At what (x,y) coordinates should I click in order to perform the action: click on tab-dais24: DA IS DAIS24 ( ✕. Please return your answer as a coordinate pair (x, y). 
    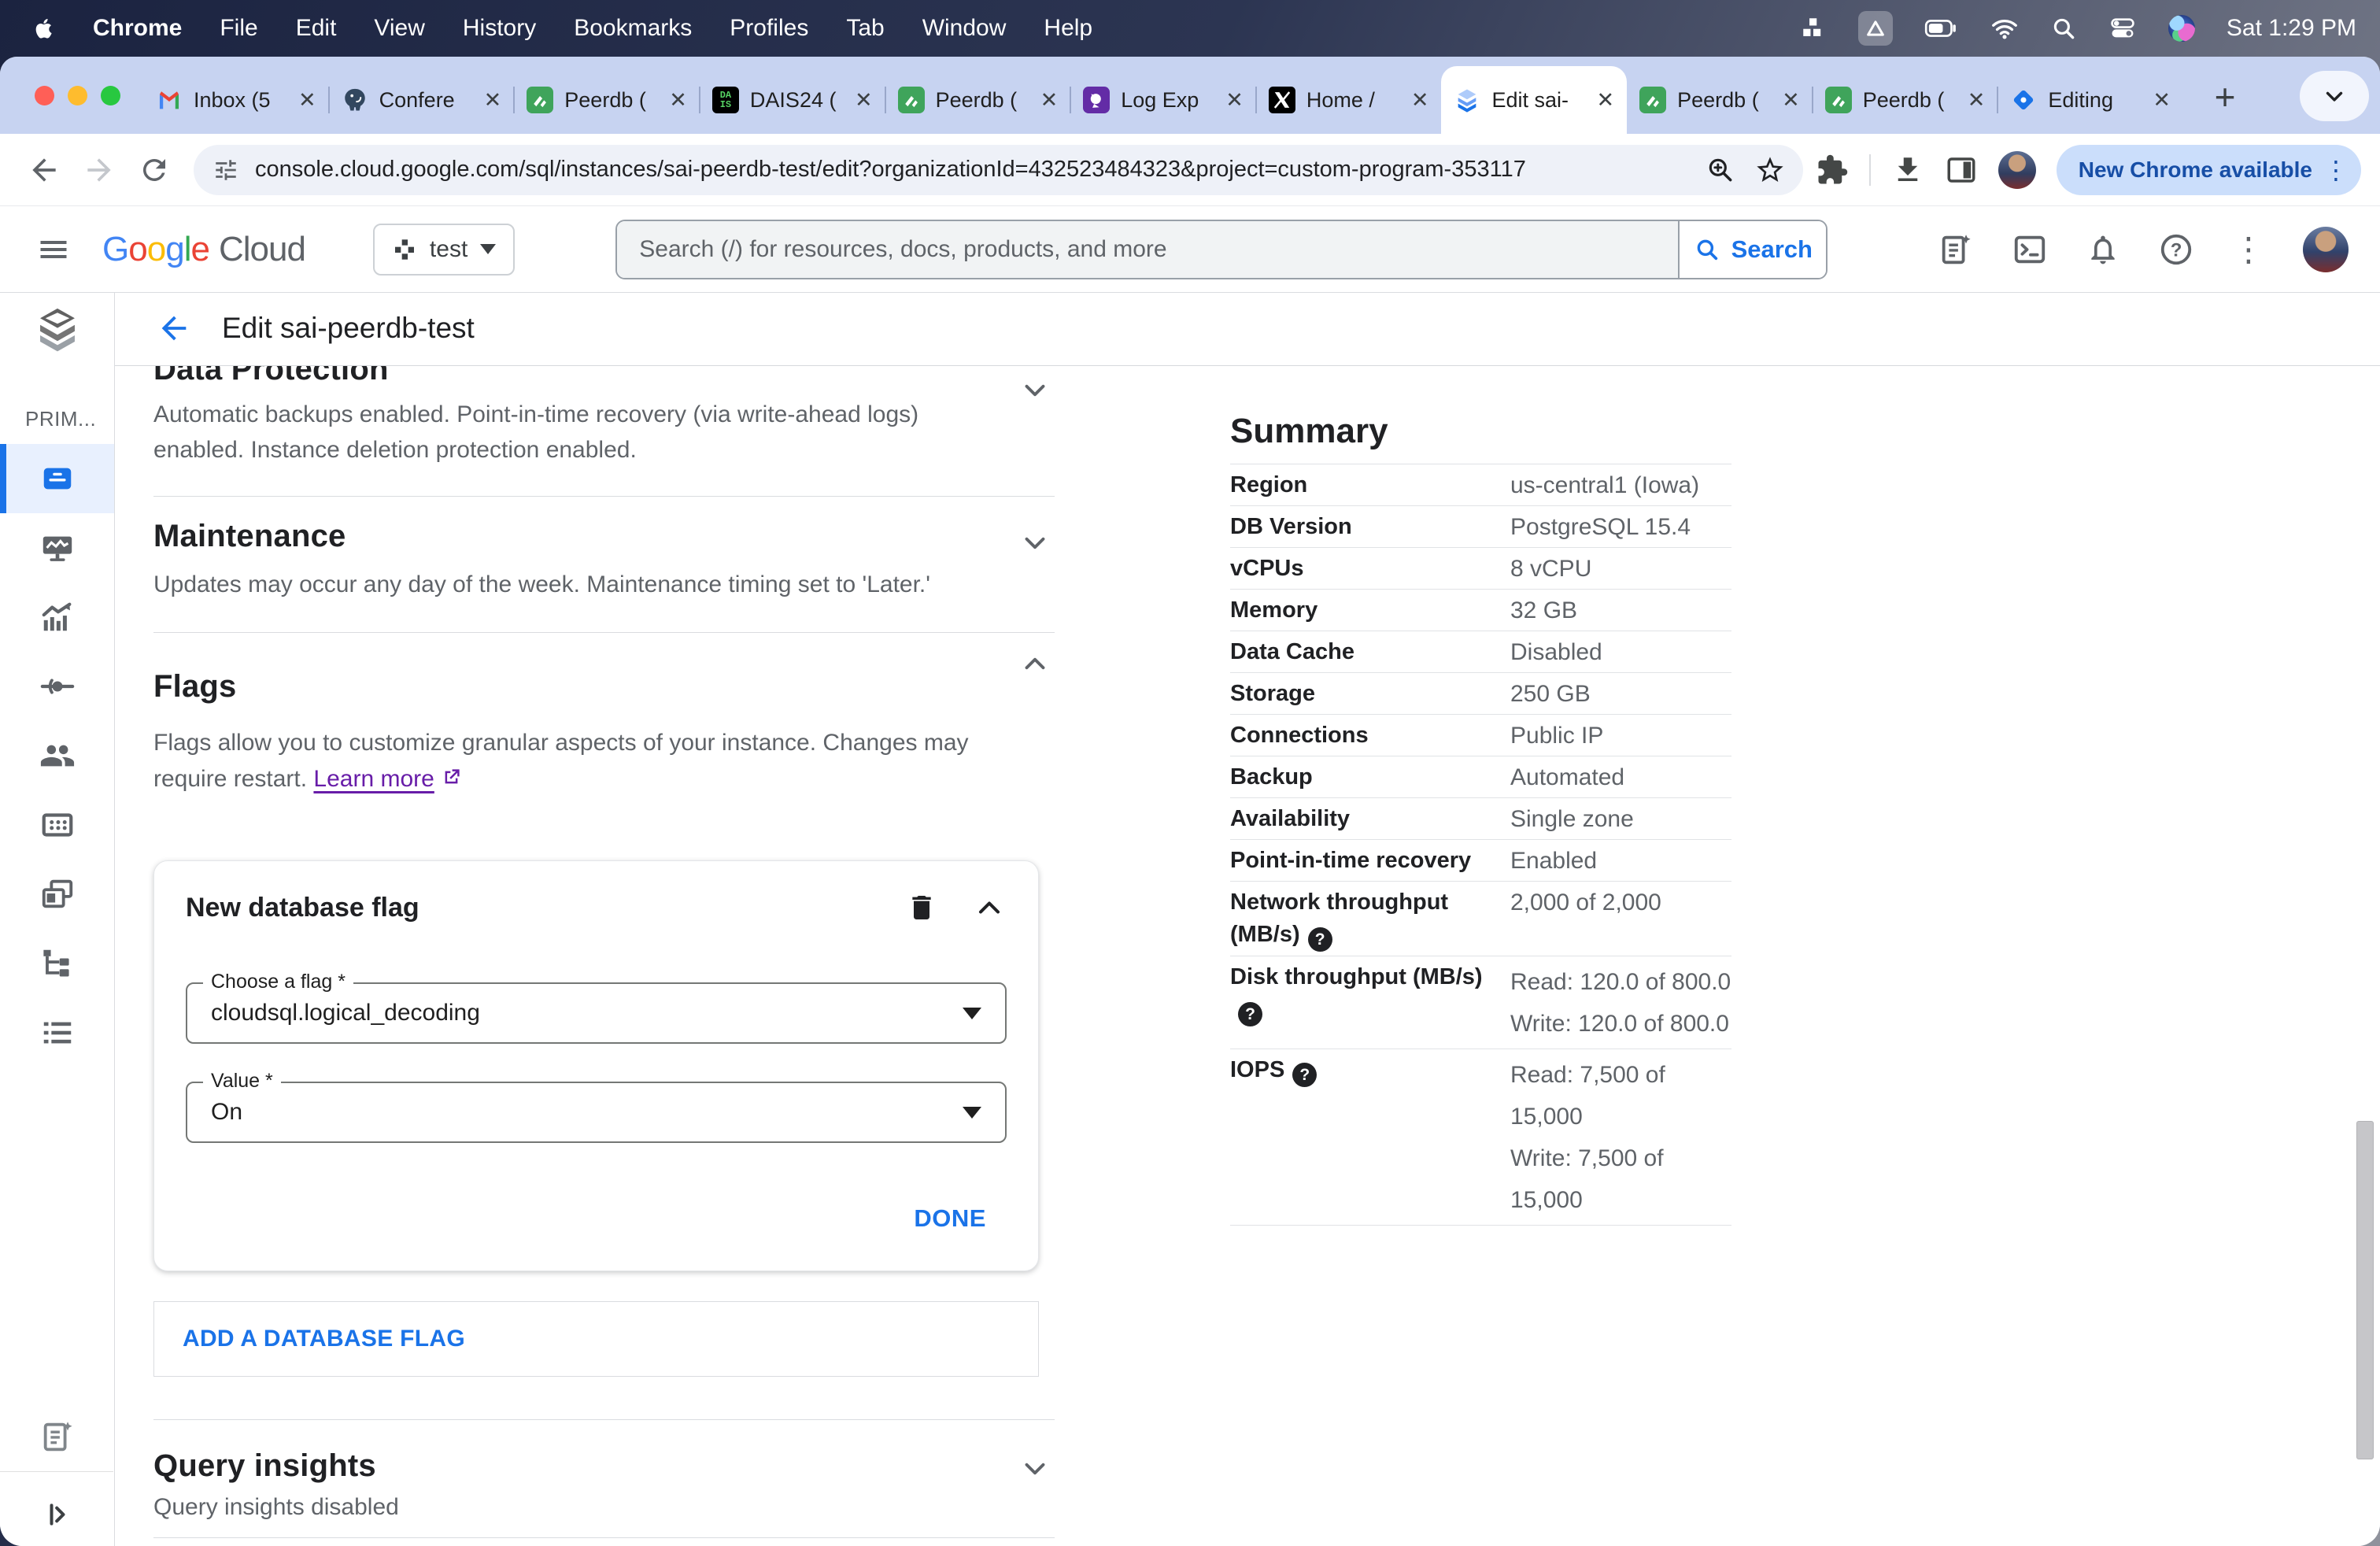
    Looking at the image, I should click on (791, 100).